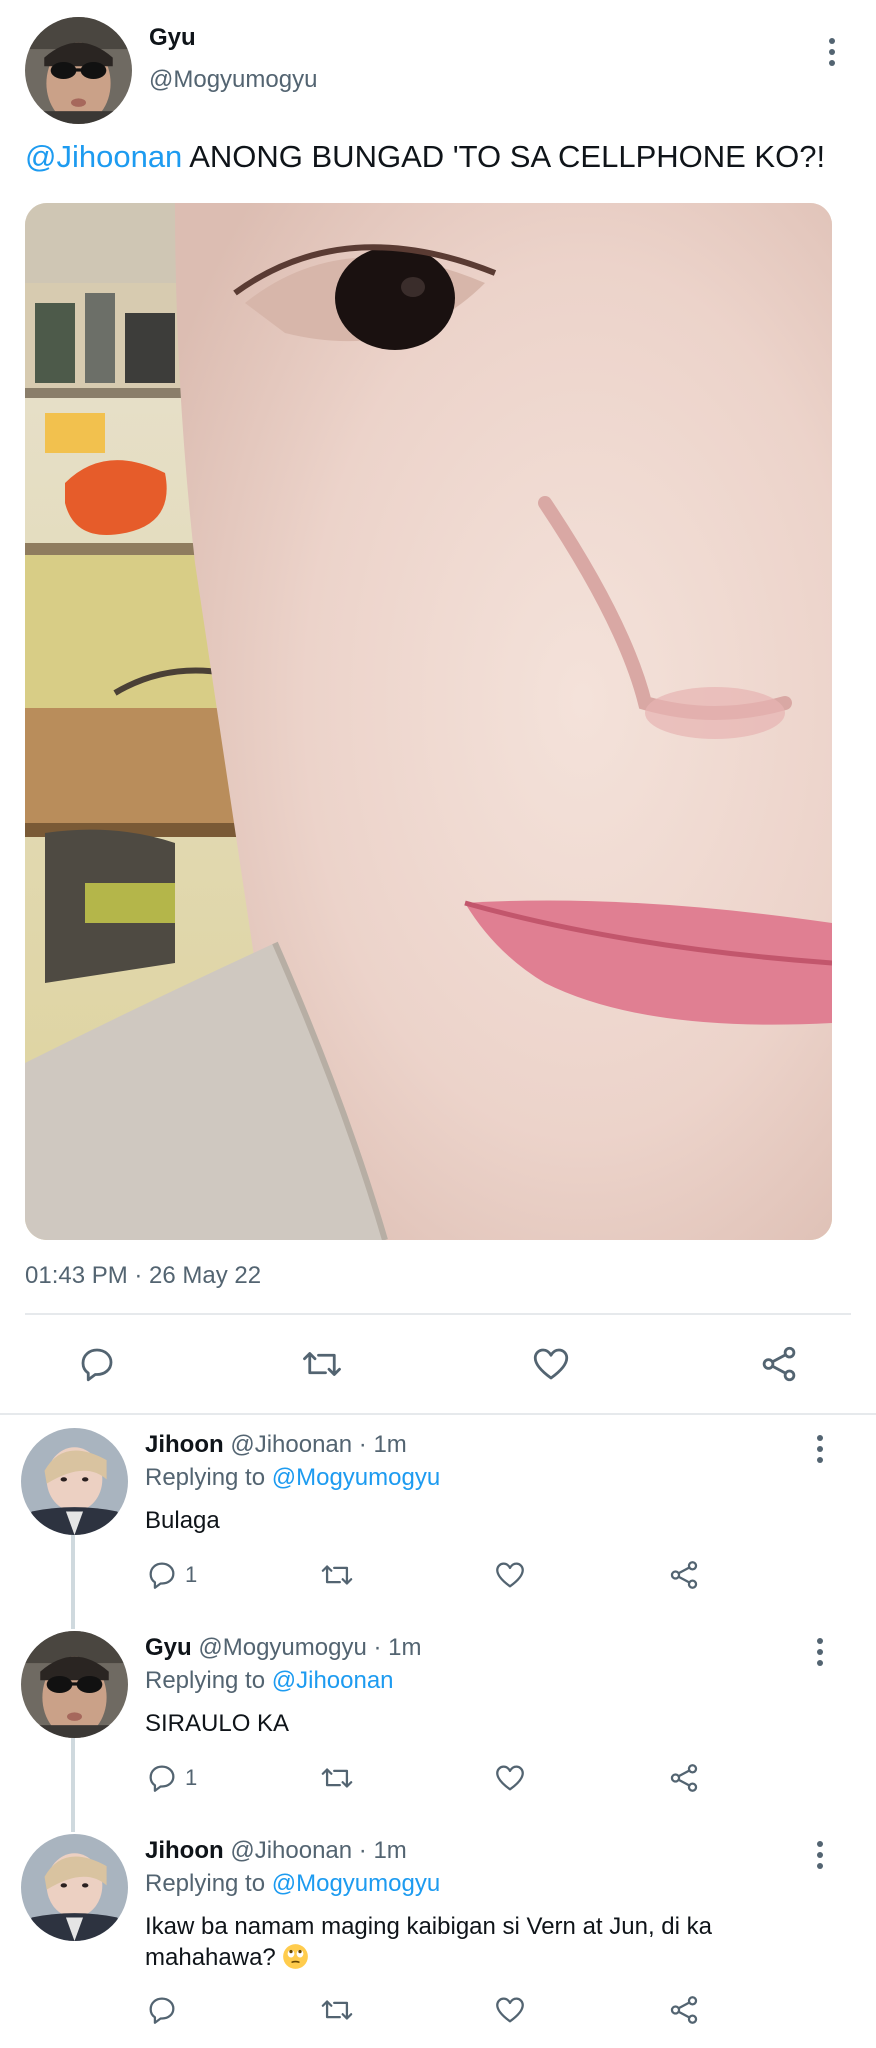 This screenshot has height=2048, width=876. What do you see at coordinates (333, 1680) in the screenshot?
I see `replying-to-link: @Jihoonan` at bounding box center [333, 1680].